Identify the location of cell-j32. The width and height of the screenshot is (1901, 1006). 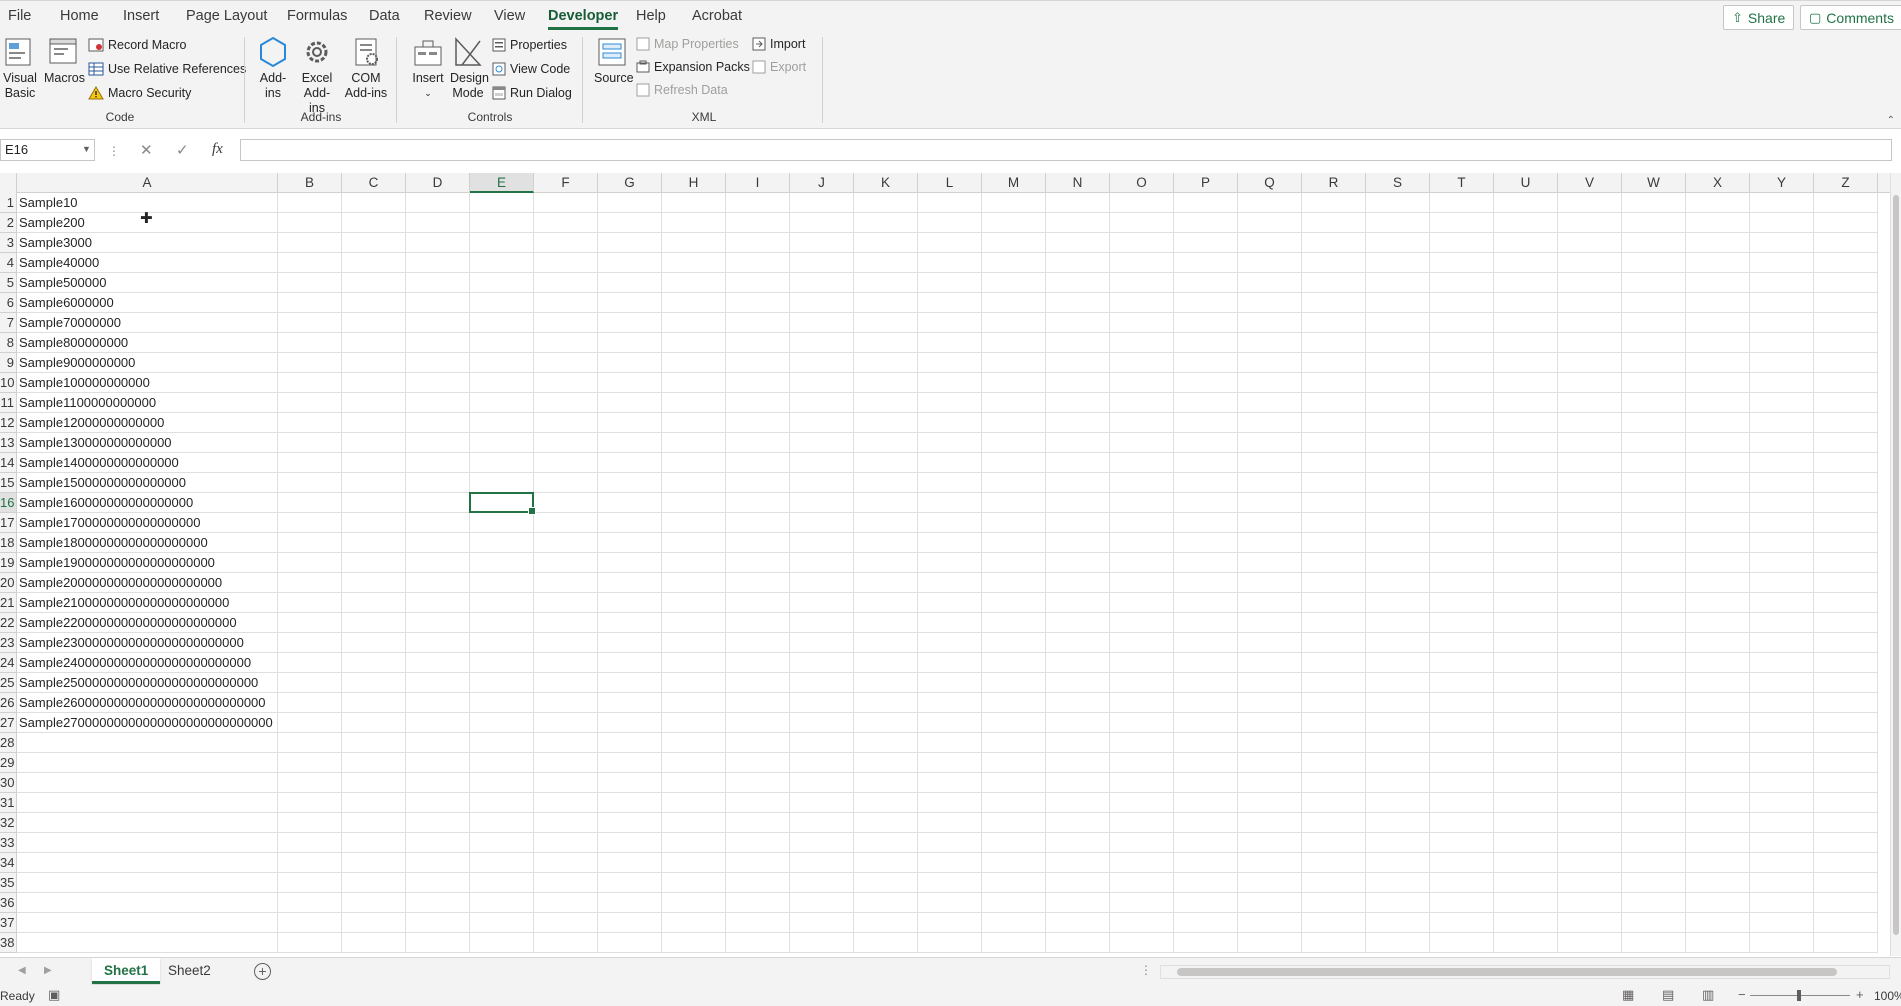
(822, 823).